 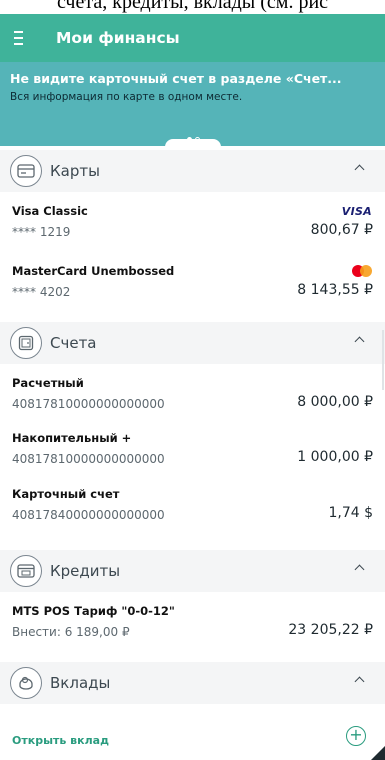 What do you see at coordinates (192, 683) in the screenshot?
I see `section-deposits-header: Вклады` at bounding box center [192, 683].